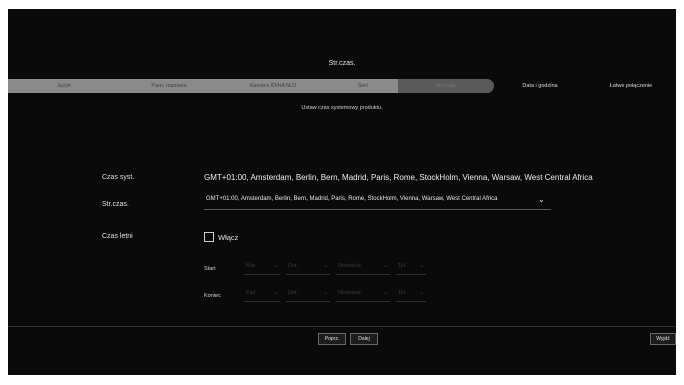  I want to click on dst-enable-label: Włącz, so click(228, 237).